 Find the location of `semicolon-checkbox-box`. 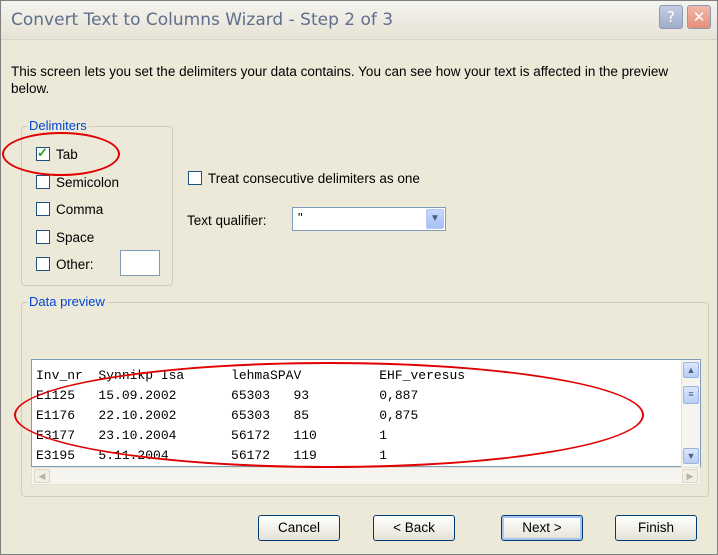

semicolon-checkbox-box is located at coordinates (43, 182).